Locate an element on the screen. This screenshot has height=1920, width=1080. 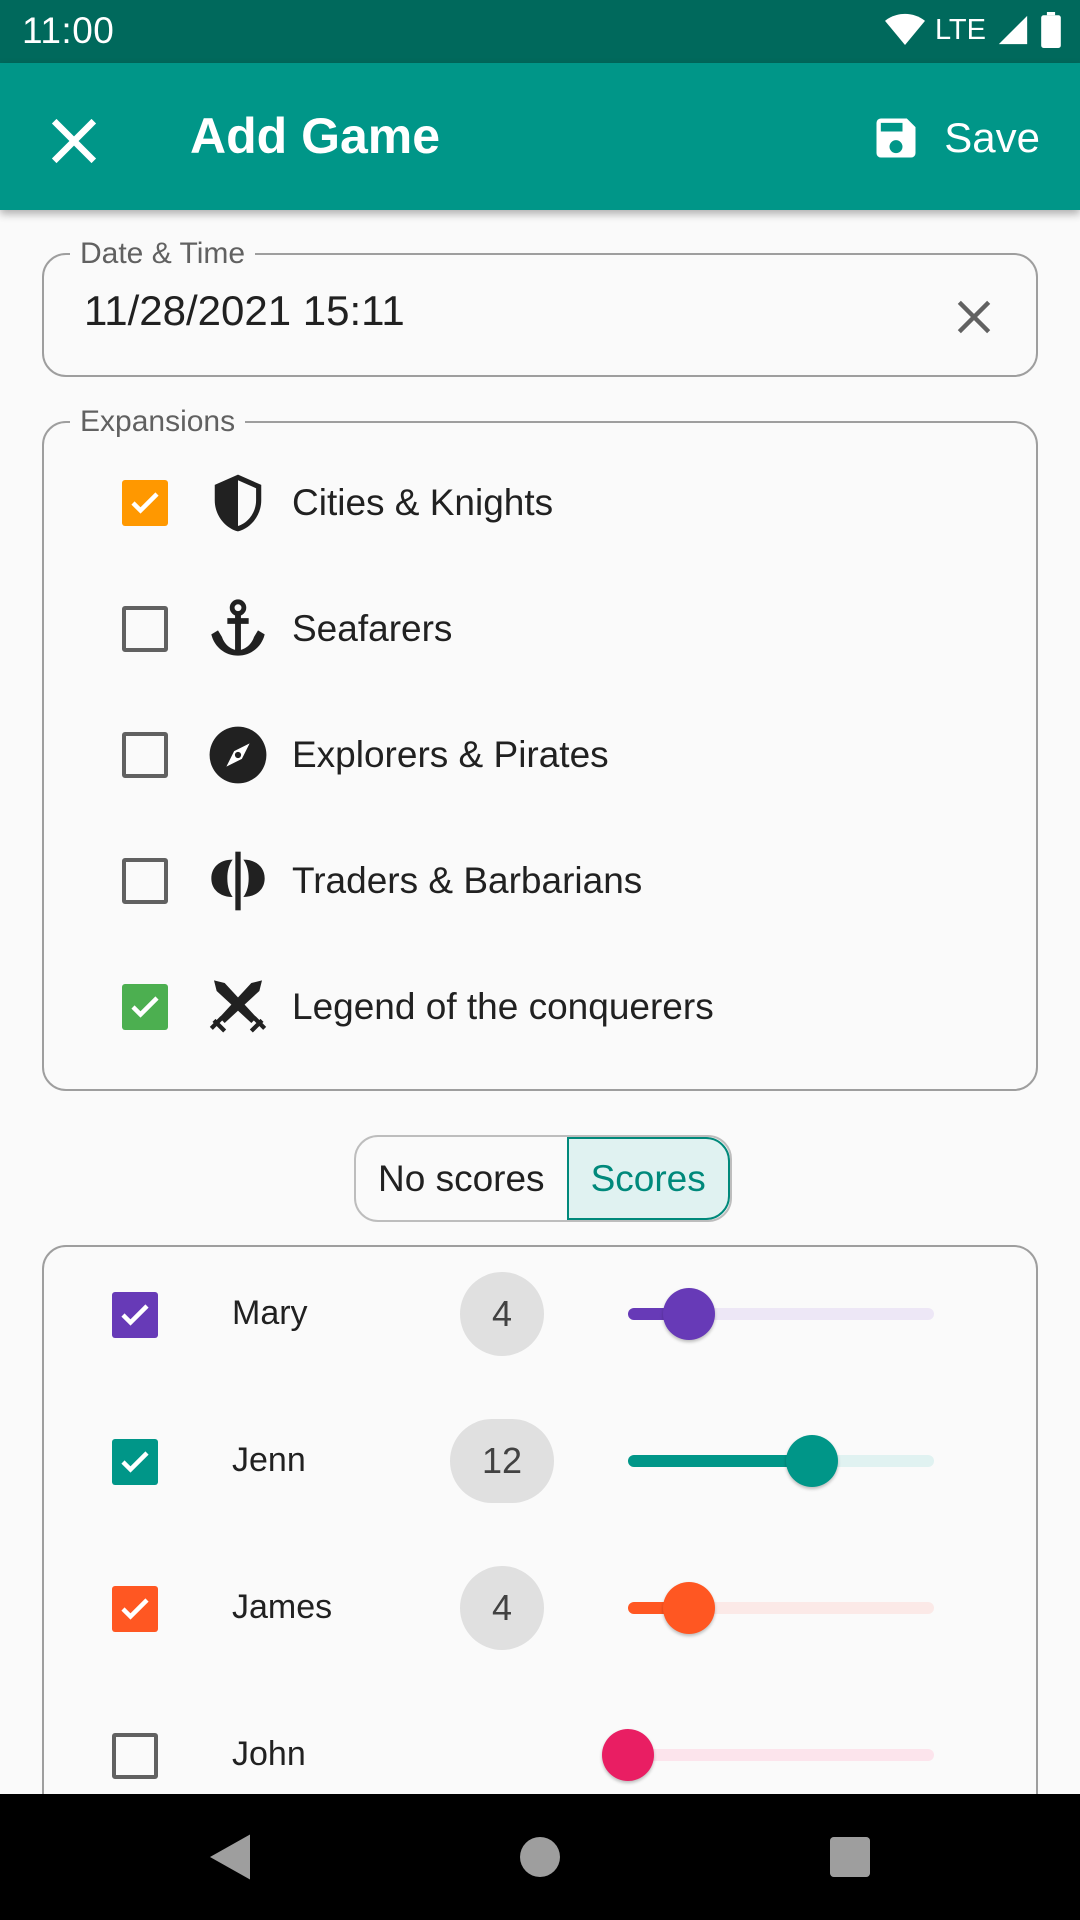
page-title: Add Game is located at coordinates (315, 136).